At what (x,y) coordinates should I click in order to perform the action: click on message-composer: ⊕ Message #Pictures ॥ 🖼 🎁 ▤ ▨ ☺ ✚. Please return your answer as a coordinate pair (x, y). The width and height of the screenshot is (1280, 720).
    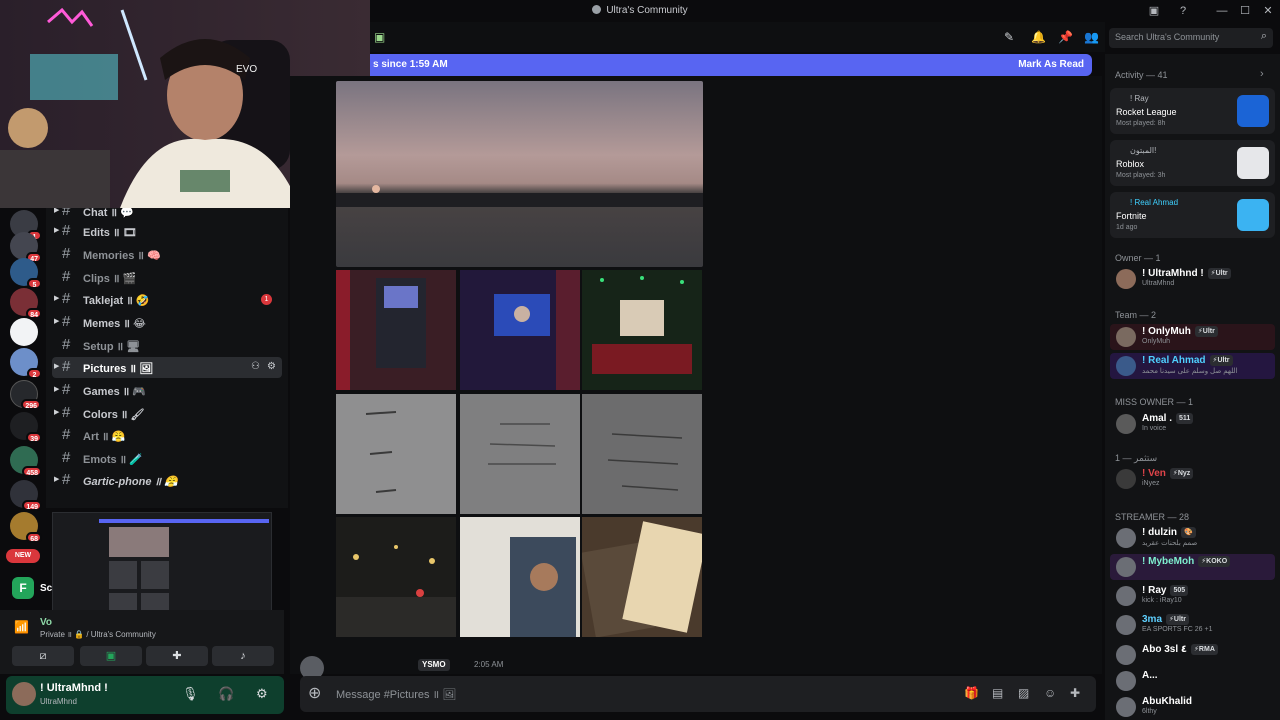
    Looking at the image, I should click on (698, 694).